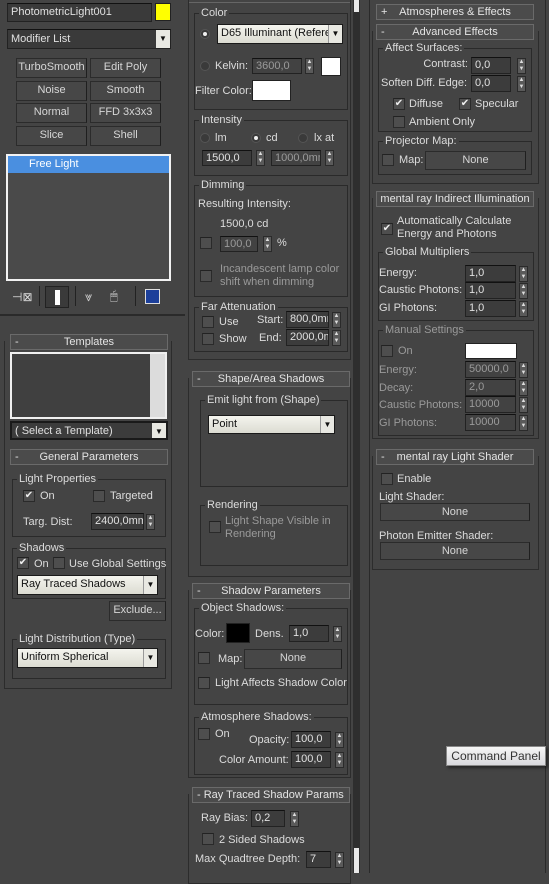 The height and width of the screenshot is (884, 549). I want to click on kelvin-color-swatch, so click(331, 66).